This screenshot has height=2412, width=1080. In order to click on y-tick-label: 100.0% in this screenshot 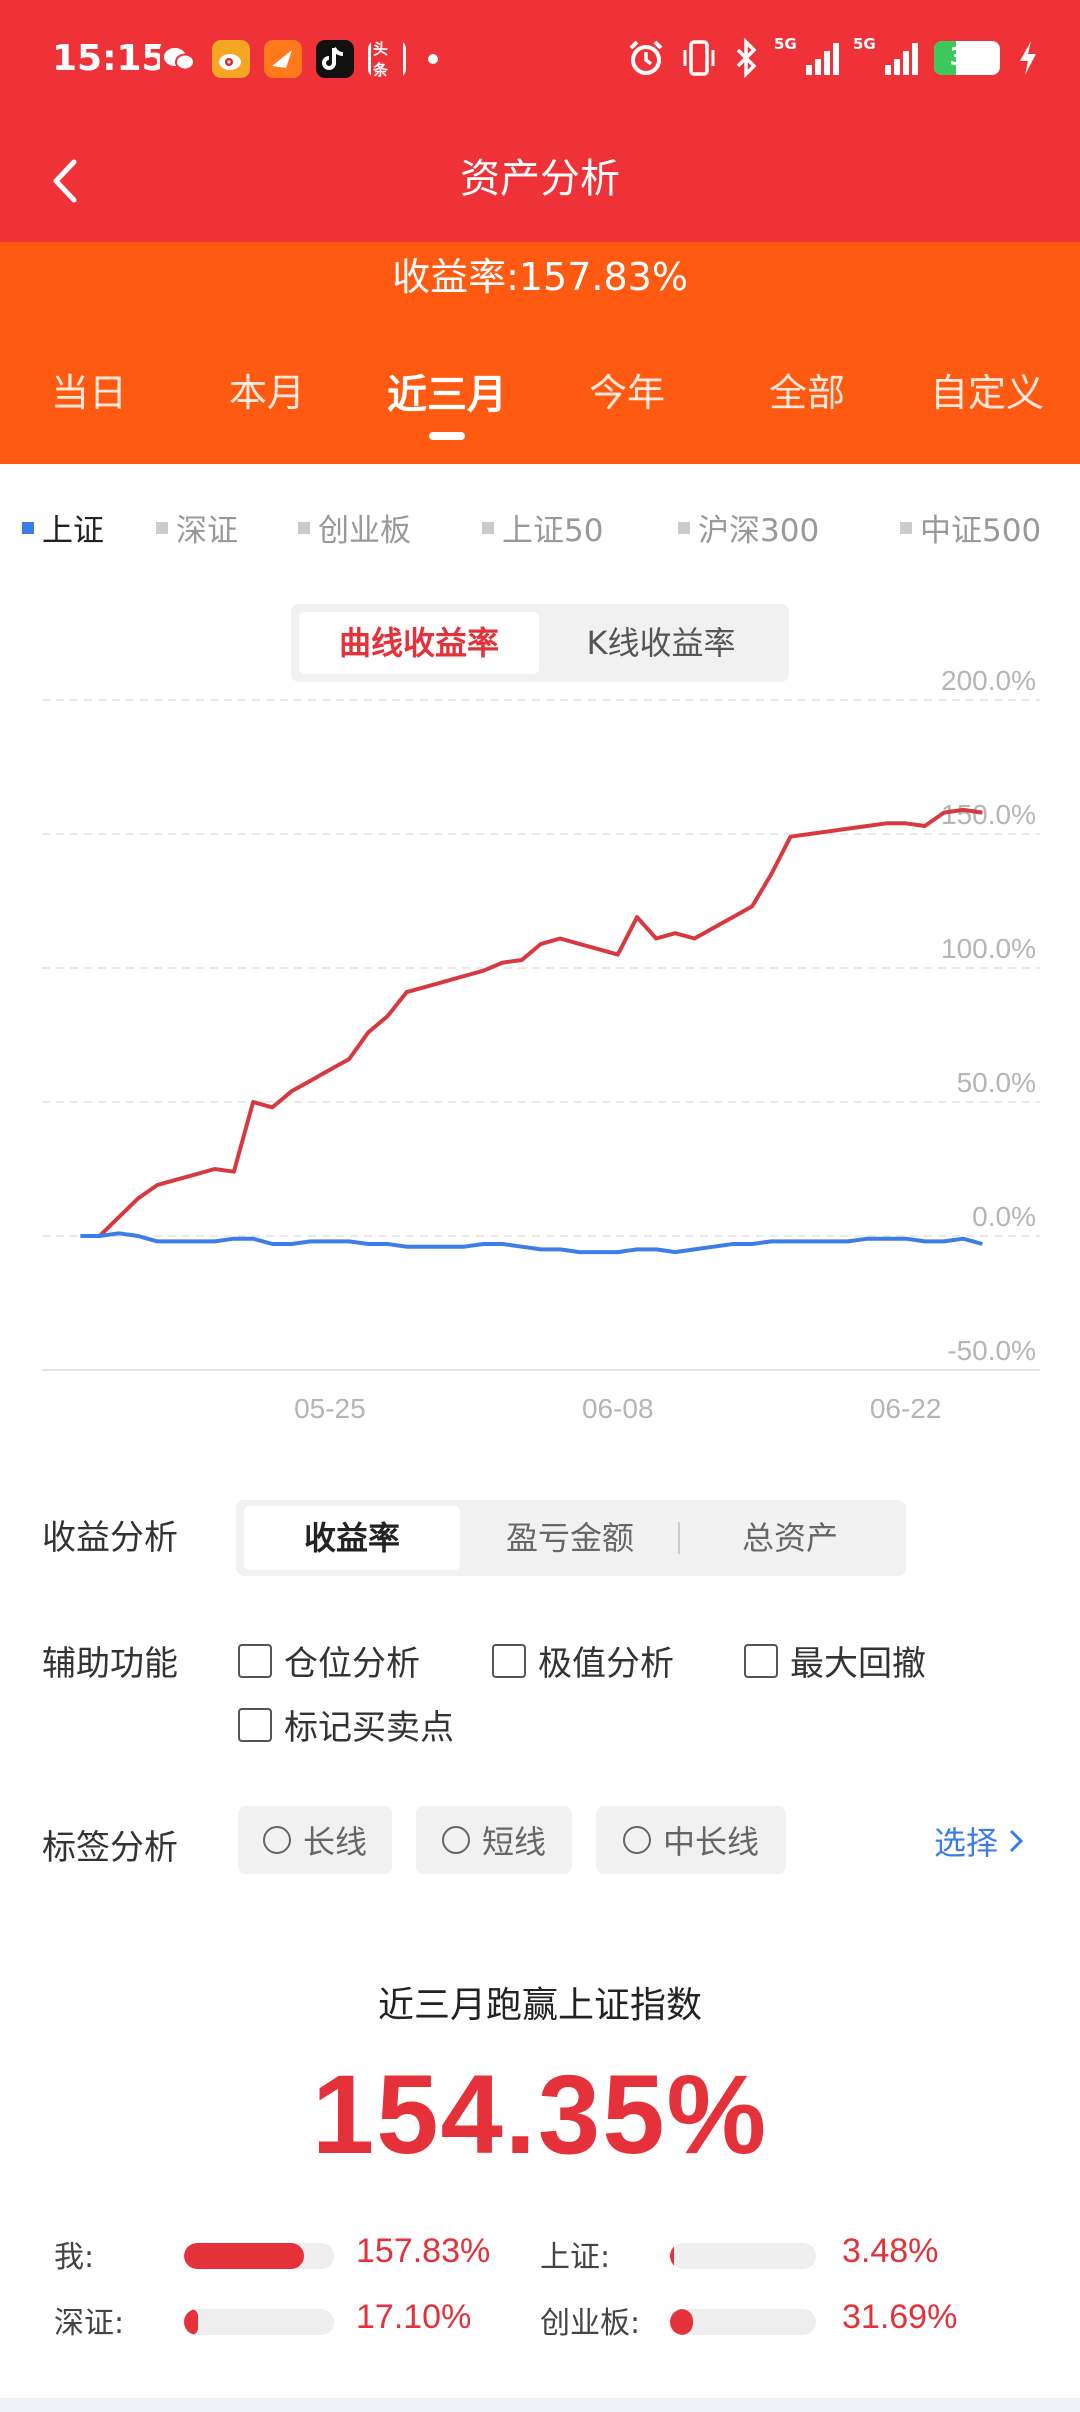, I will do `click(988, 948)`.